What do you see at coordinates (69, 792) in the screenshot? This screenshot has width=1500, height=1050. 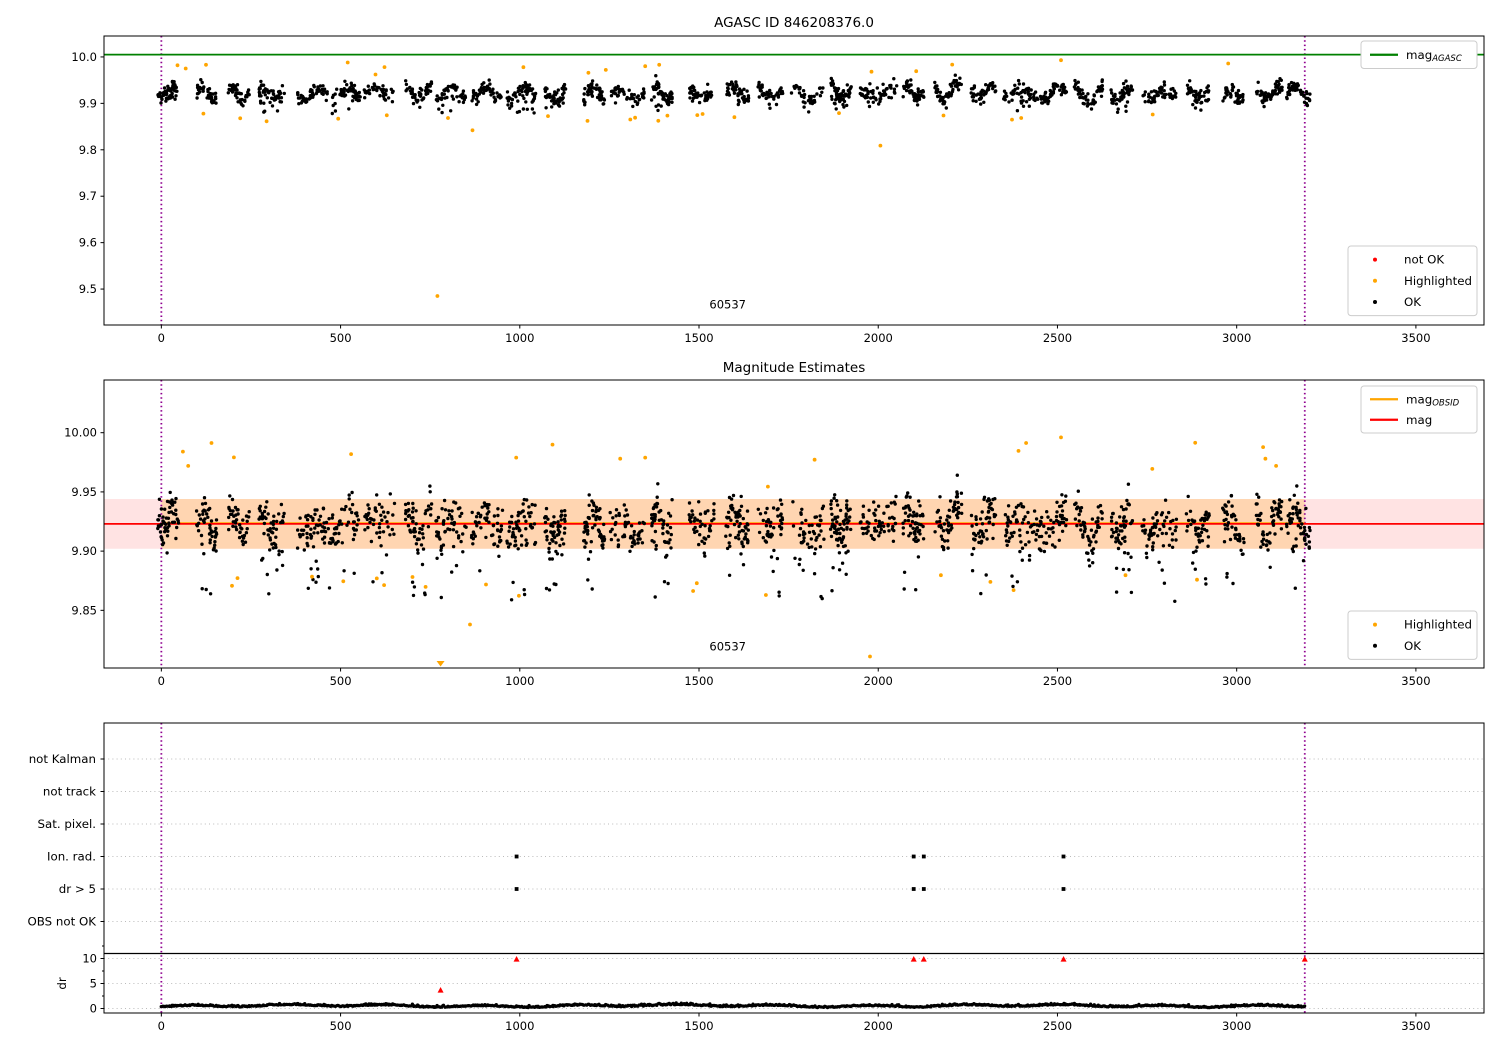 I see `flag-label: not track` at bounding box center [69, 792].